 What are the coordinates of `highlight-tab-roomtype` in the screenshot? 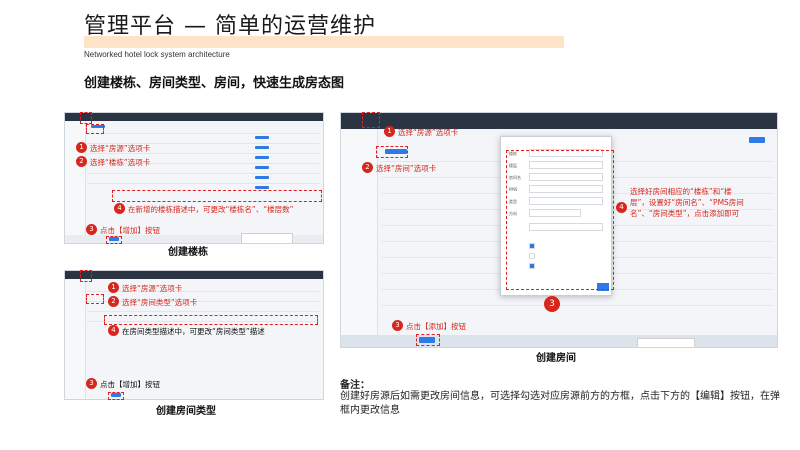 It's located at (95, 299).